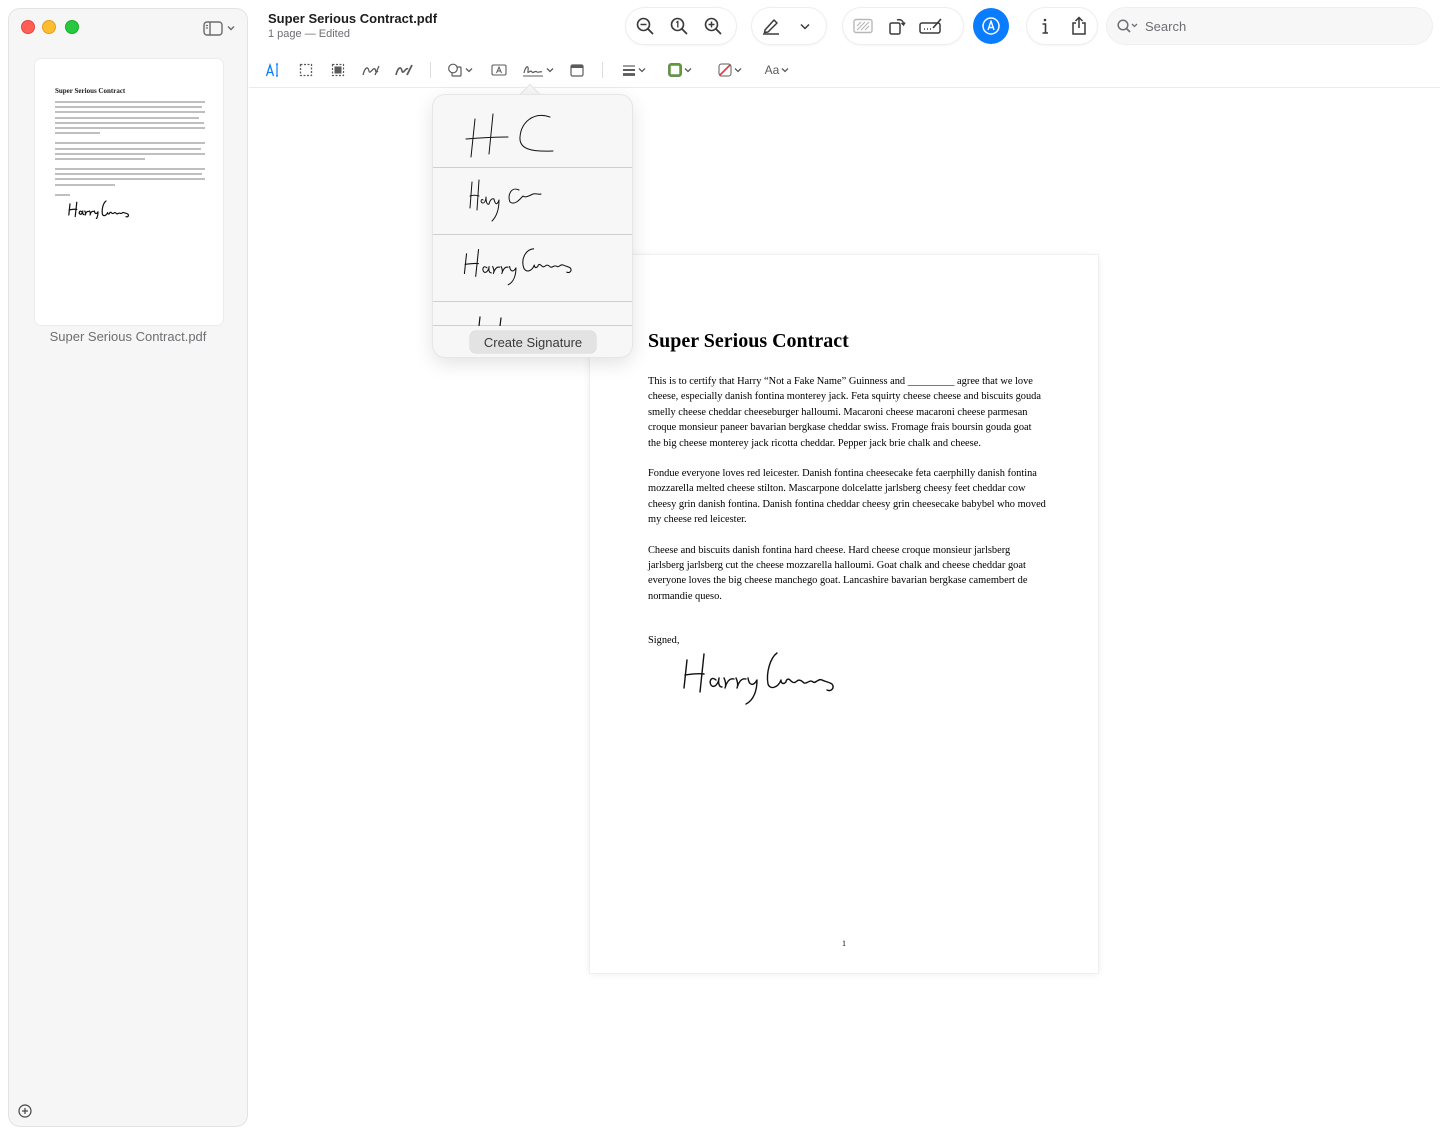 The height and width of the screenshot is (1135, 1440). I want to click on add-page-button, so click(25, 1111).